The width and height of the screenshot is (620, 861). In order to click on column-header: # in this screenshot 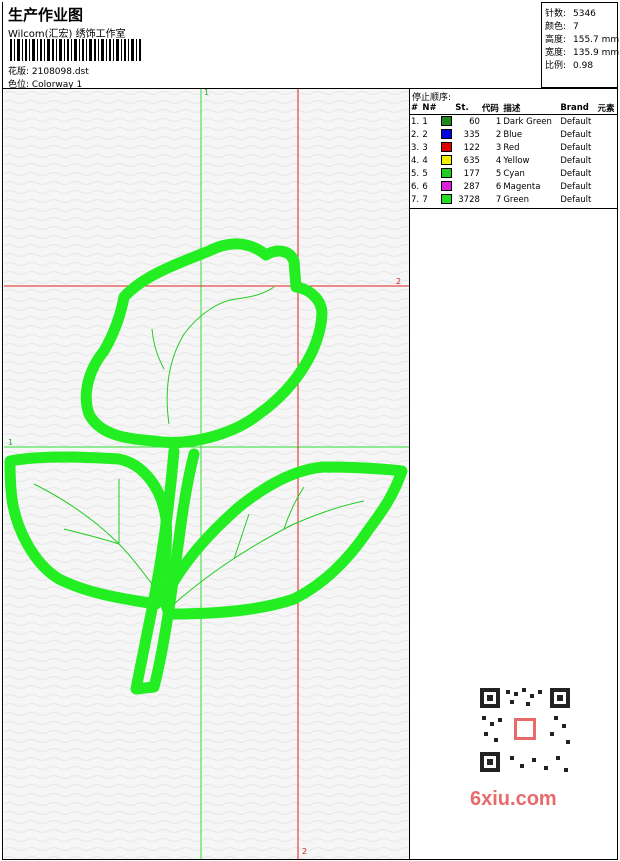, I will do `click(416, 108)`.